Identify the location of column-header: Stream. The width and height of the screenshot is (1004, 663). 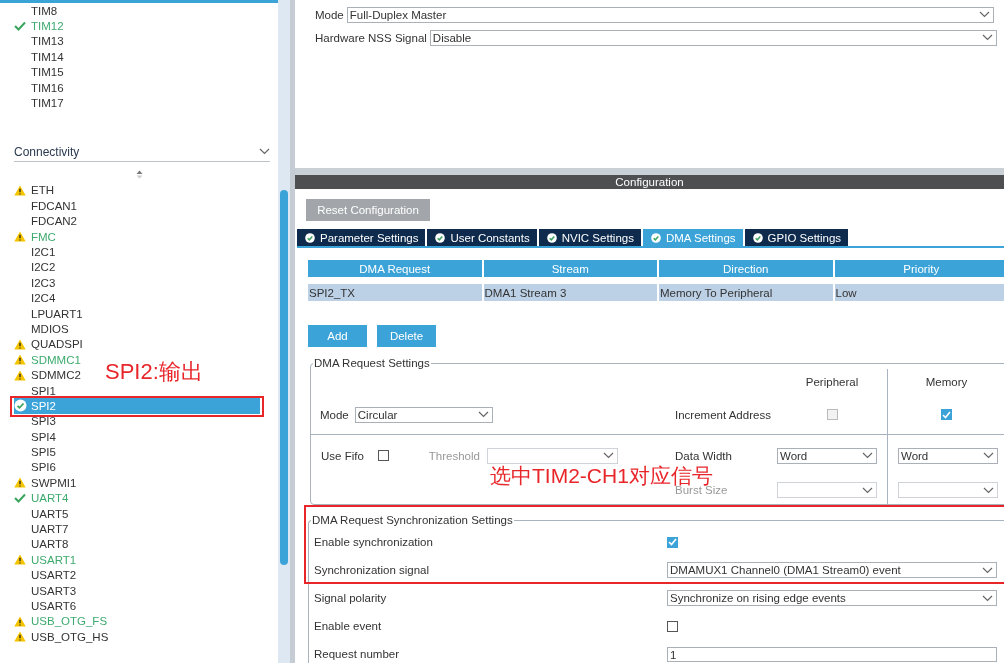
(570, 268).